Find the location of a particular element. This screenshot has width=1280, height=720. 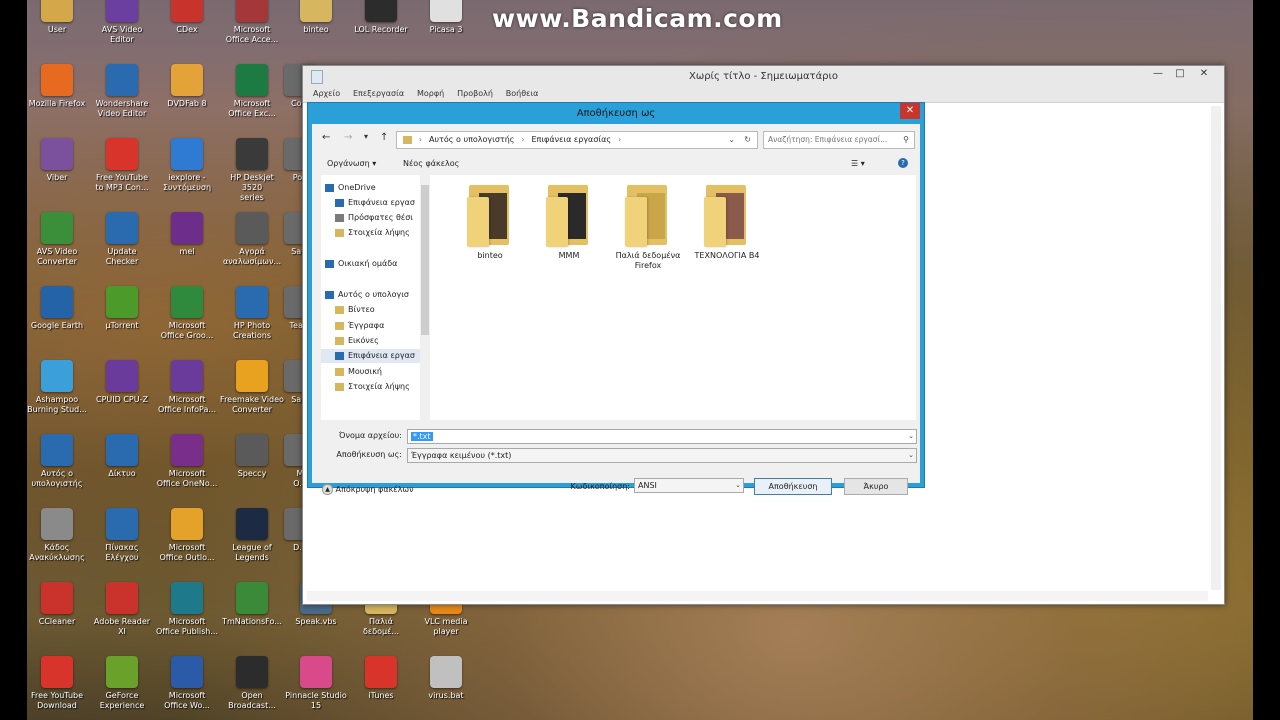

dialog-close-button: ✕ is located at coordinates (910, 111).